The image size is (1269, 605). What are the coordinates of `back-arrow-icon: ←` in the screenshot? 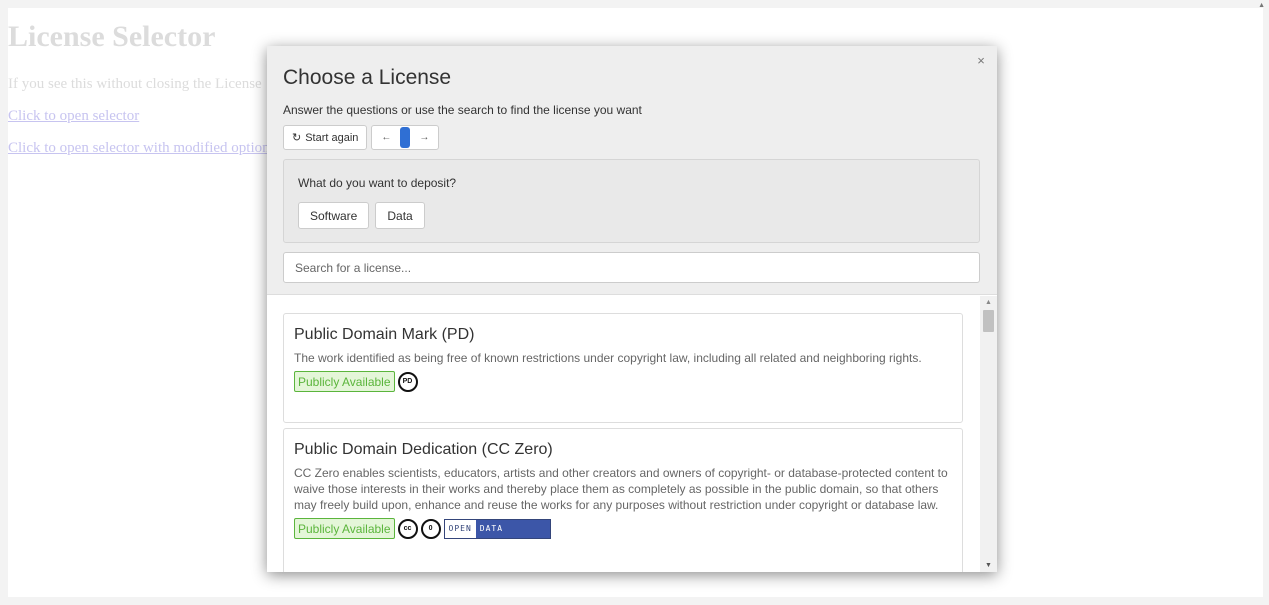 It's located at (386, 137).